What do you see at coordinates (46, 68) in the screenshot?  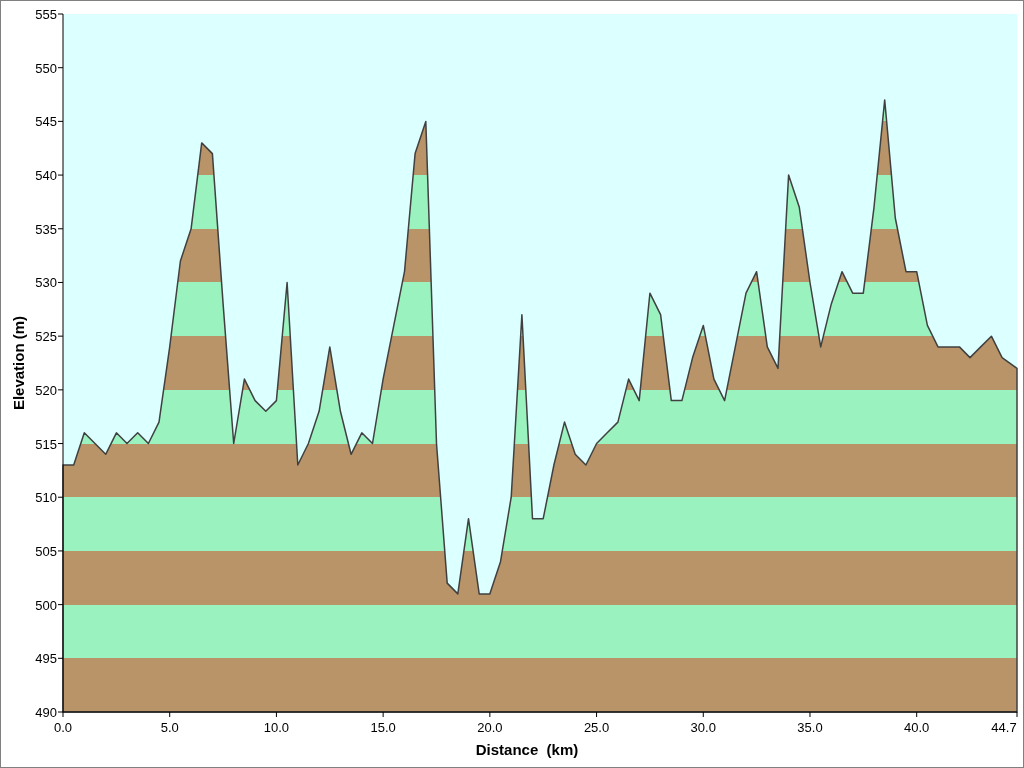 I see `y-tick-label: 550` at bounding box center [46, 68].